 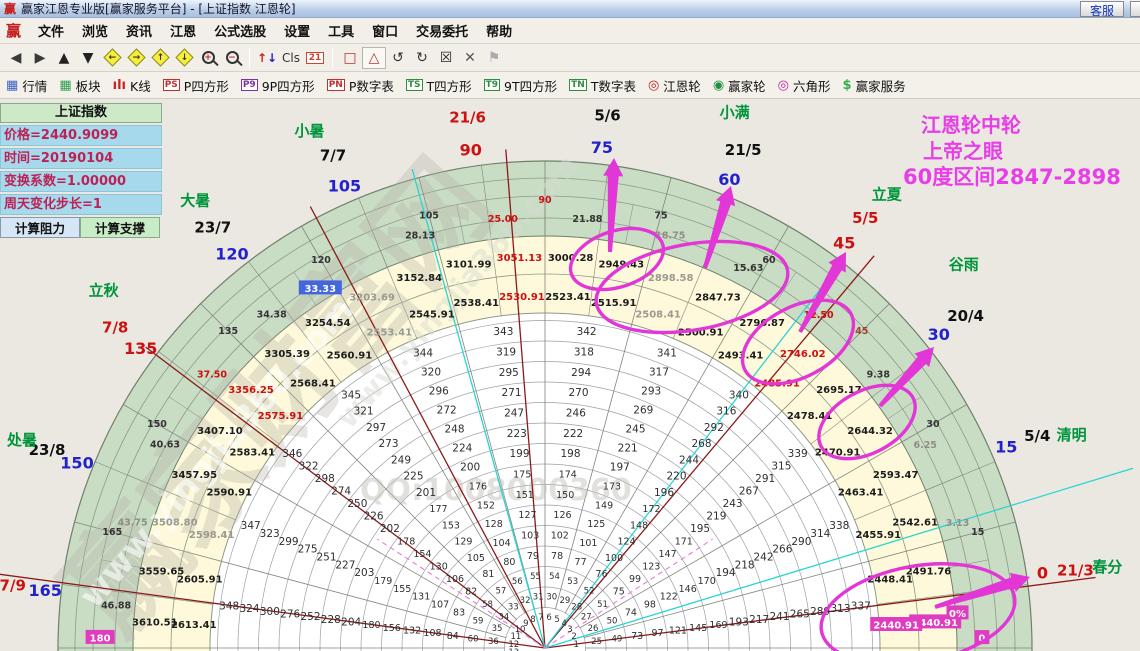 What do you see at coordinates (596, 524) in the screenshot?
I see `svg-text: 125` at bounding box center [596, 524].